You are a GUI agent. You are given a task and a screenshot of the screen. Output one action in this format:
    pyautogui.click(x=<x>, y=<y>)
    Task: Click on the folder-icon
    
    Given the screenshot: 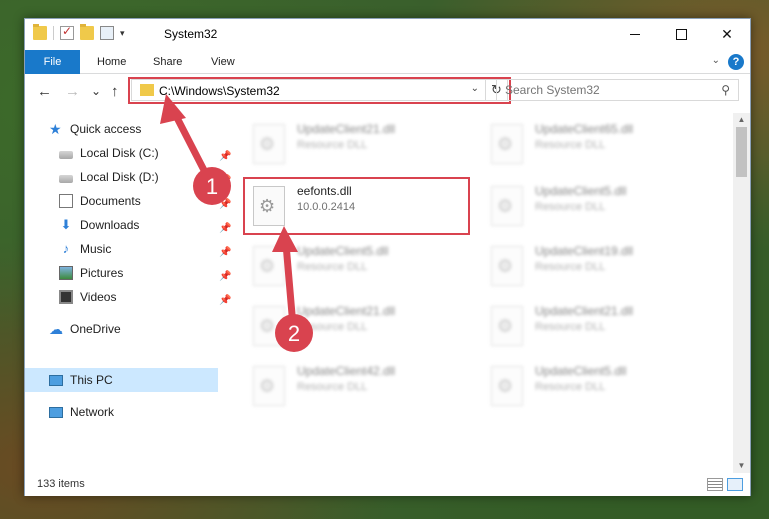 What is the action you would take?
    pyautogui.click(x=40, y=32)
    